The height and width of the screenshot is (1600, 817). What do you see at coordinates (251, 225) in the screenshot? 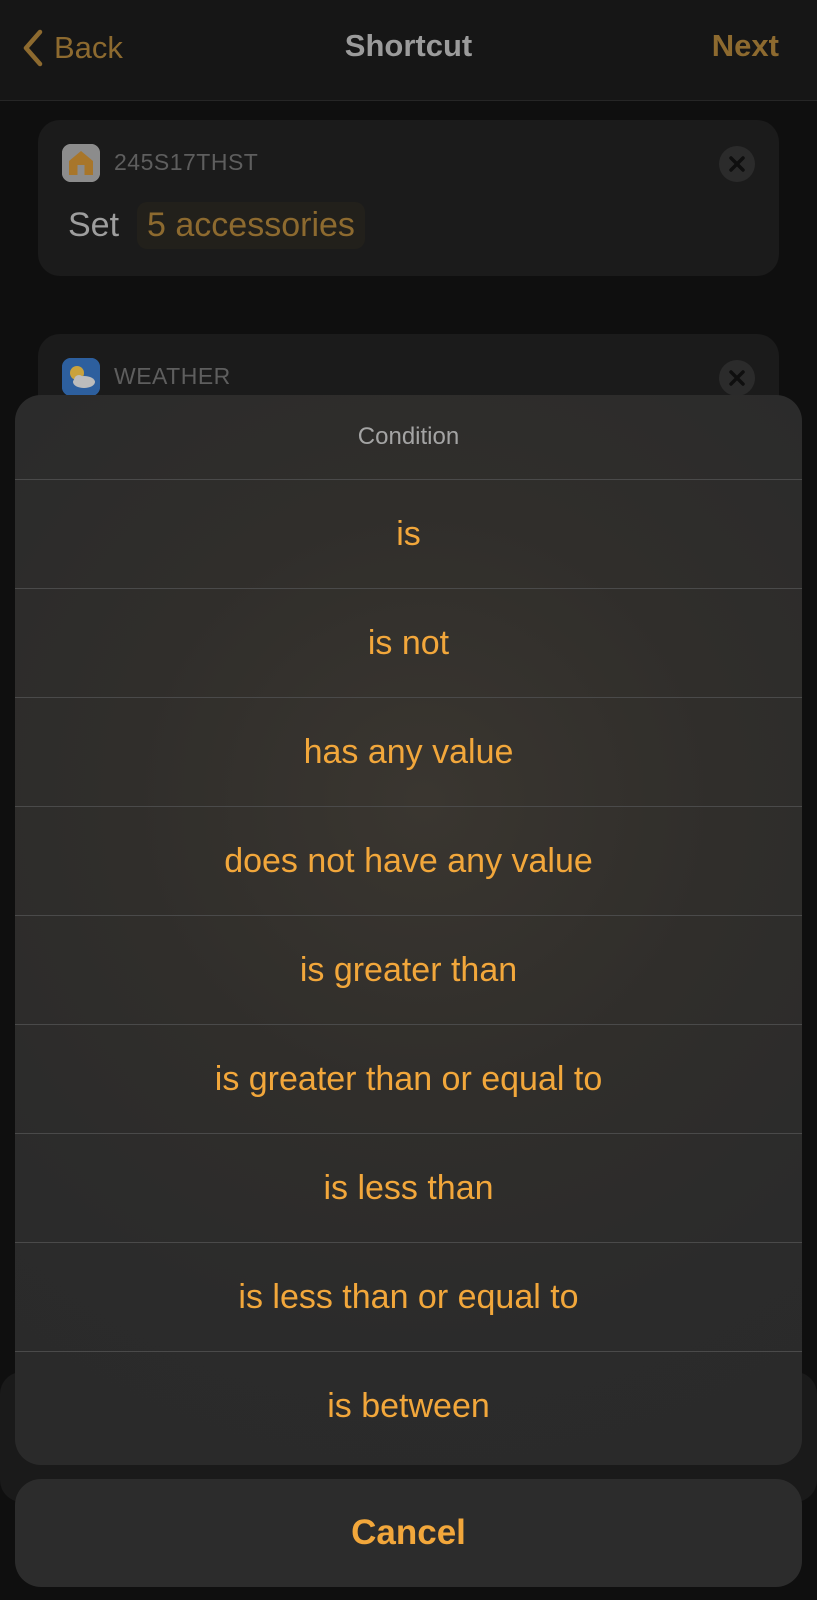
I see `accessories-token: 5 accessories` at bounding box center [251, 225].